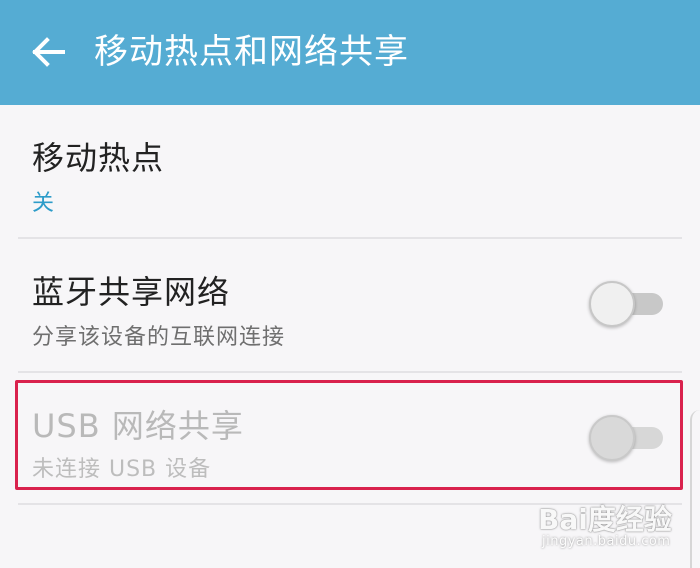 The width and height of the screenshot is (700, 568). I want to click on row-title: 蓝牙共享网络, so click(131, 292).